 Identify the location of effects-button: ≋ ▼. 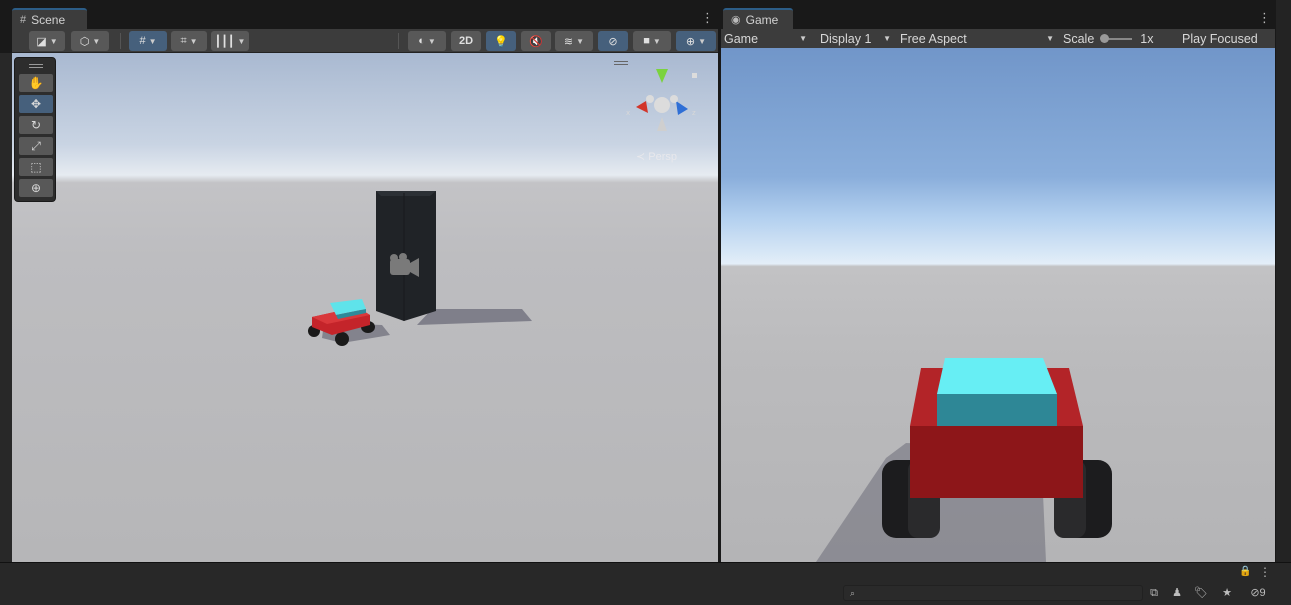
(574, 41).